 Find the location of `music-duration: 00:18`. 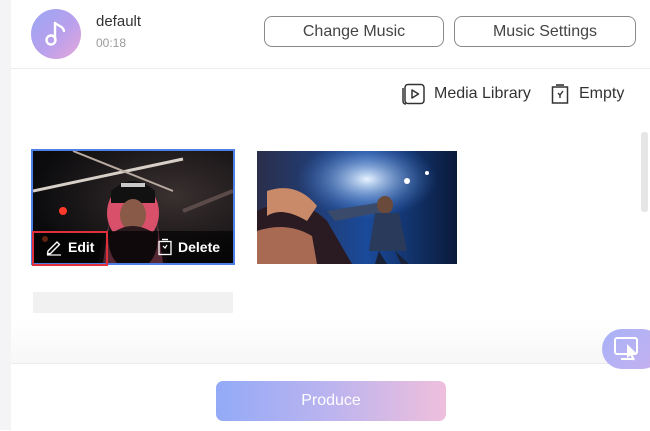

music-duration: 00:18 is located at coordinates (111, 43).